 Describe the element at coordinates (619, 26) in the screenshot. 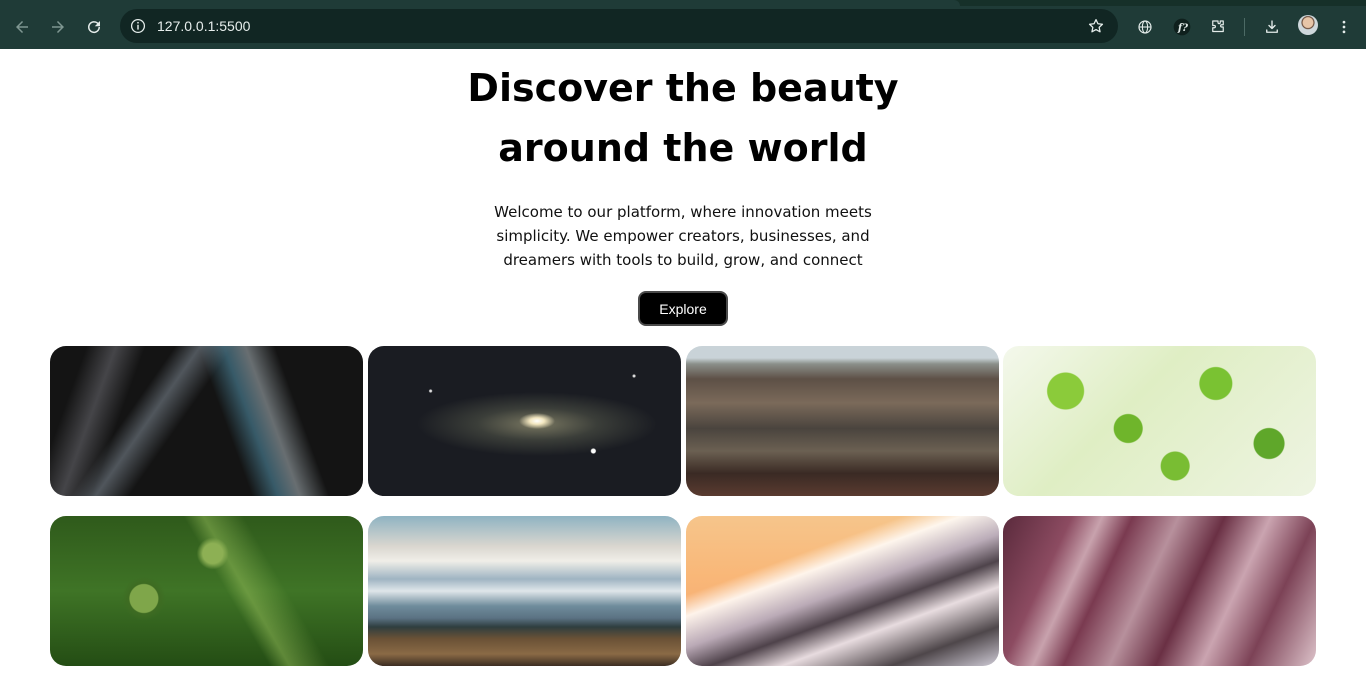

I see `address-bar: 127.0.0.1:5500` at that location.